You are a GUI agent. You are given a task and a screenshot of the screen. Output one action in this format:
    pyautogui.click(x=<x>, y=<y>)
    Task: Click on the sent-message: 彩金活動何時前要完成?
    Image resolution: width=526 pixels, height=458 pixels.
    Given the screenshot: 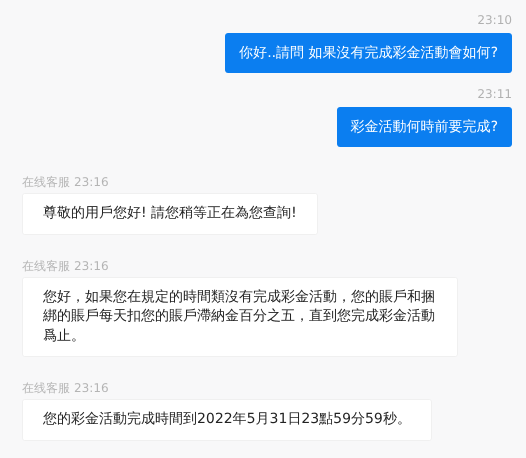 What is the action you would take?
    pyautogui.click(x=424, y=127)
    